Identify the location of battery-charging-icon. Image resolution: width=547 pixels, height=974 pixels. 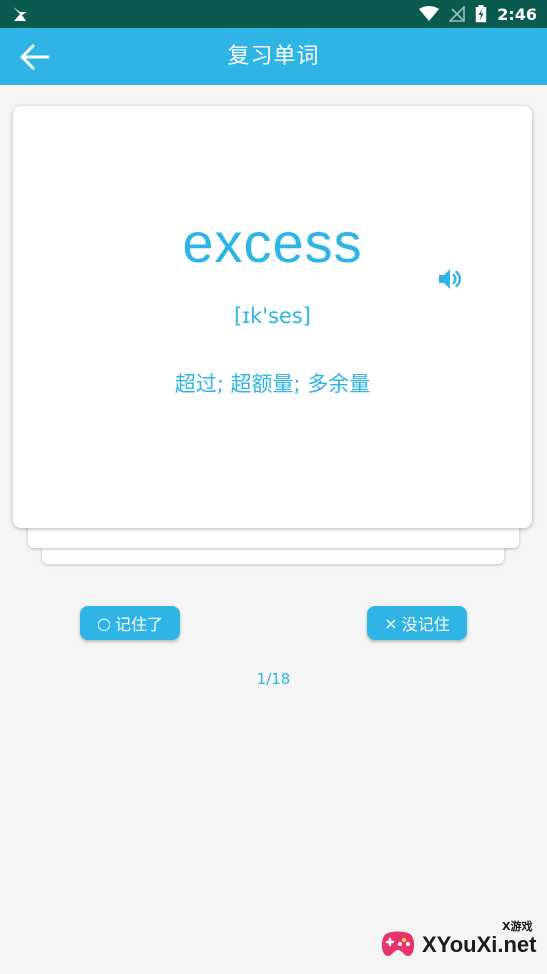
(481, 14).